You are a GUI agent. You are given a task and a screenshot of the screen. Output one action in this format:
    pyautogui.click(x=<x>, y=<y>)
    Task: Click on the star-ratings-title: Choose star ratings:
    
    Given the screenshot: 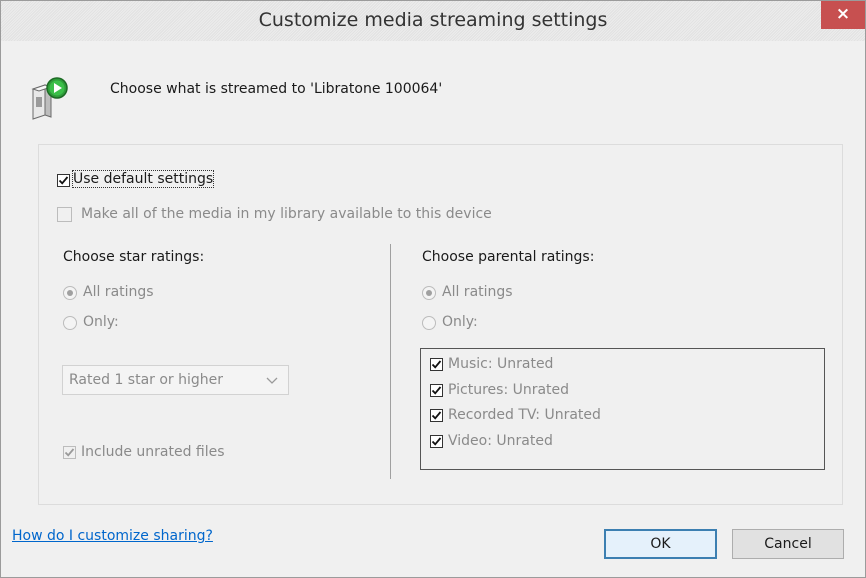 What is the action you would take?
    pyautogui.click(x=134, y=257)
    